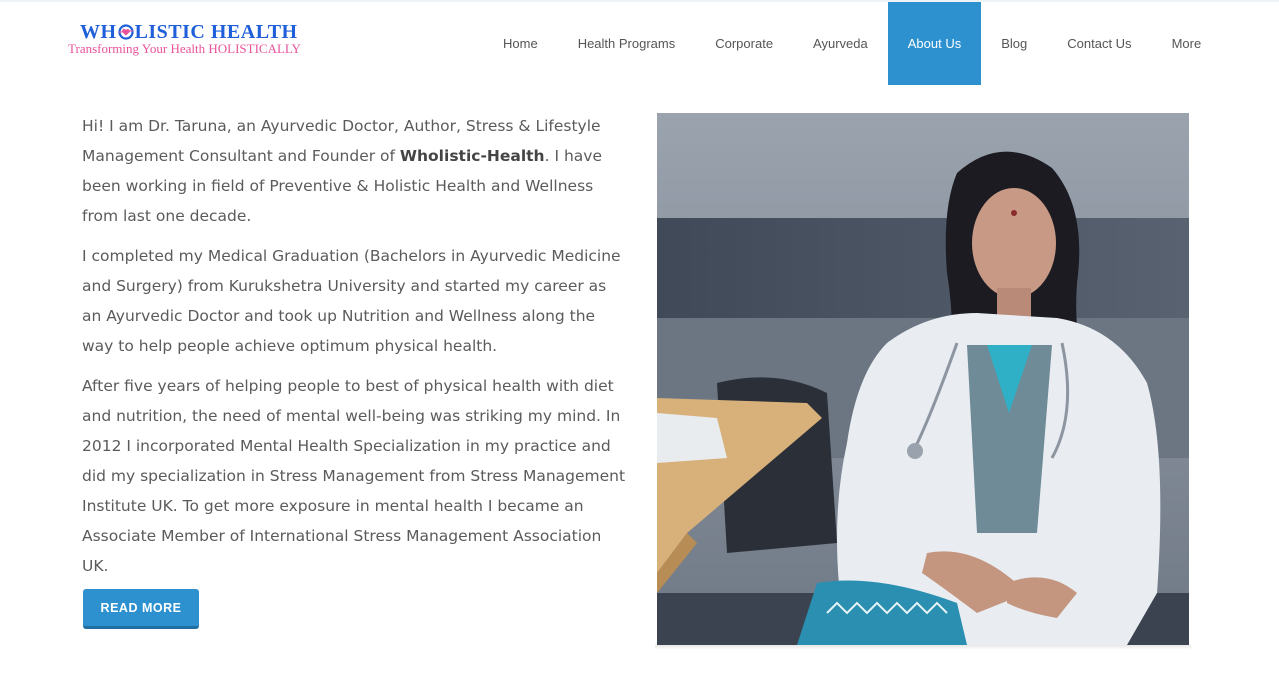  Describe the element at coordinates (1099, 43) in the screenshot. I see `nav-item-contact-us: Contact Us` at that location.